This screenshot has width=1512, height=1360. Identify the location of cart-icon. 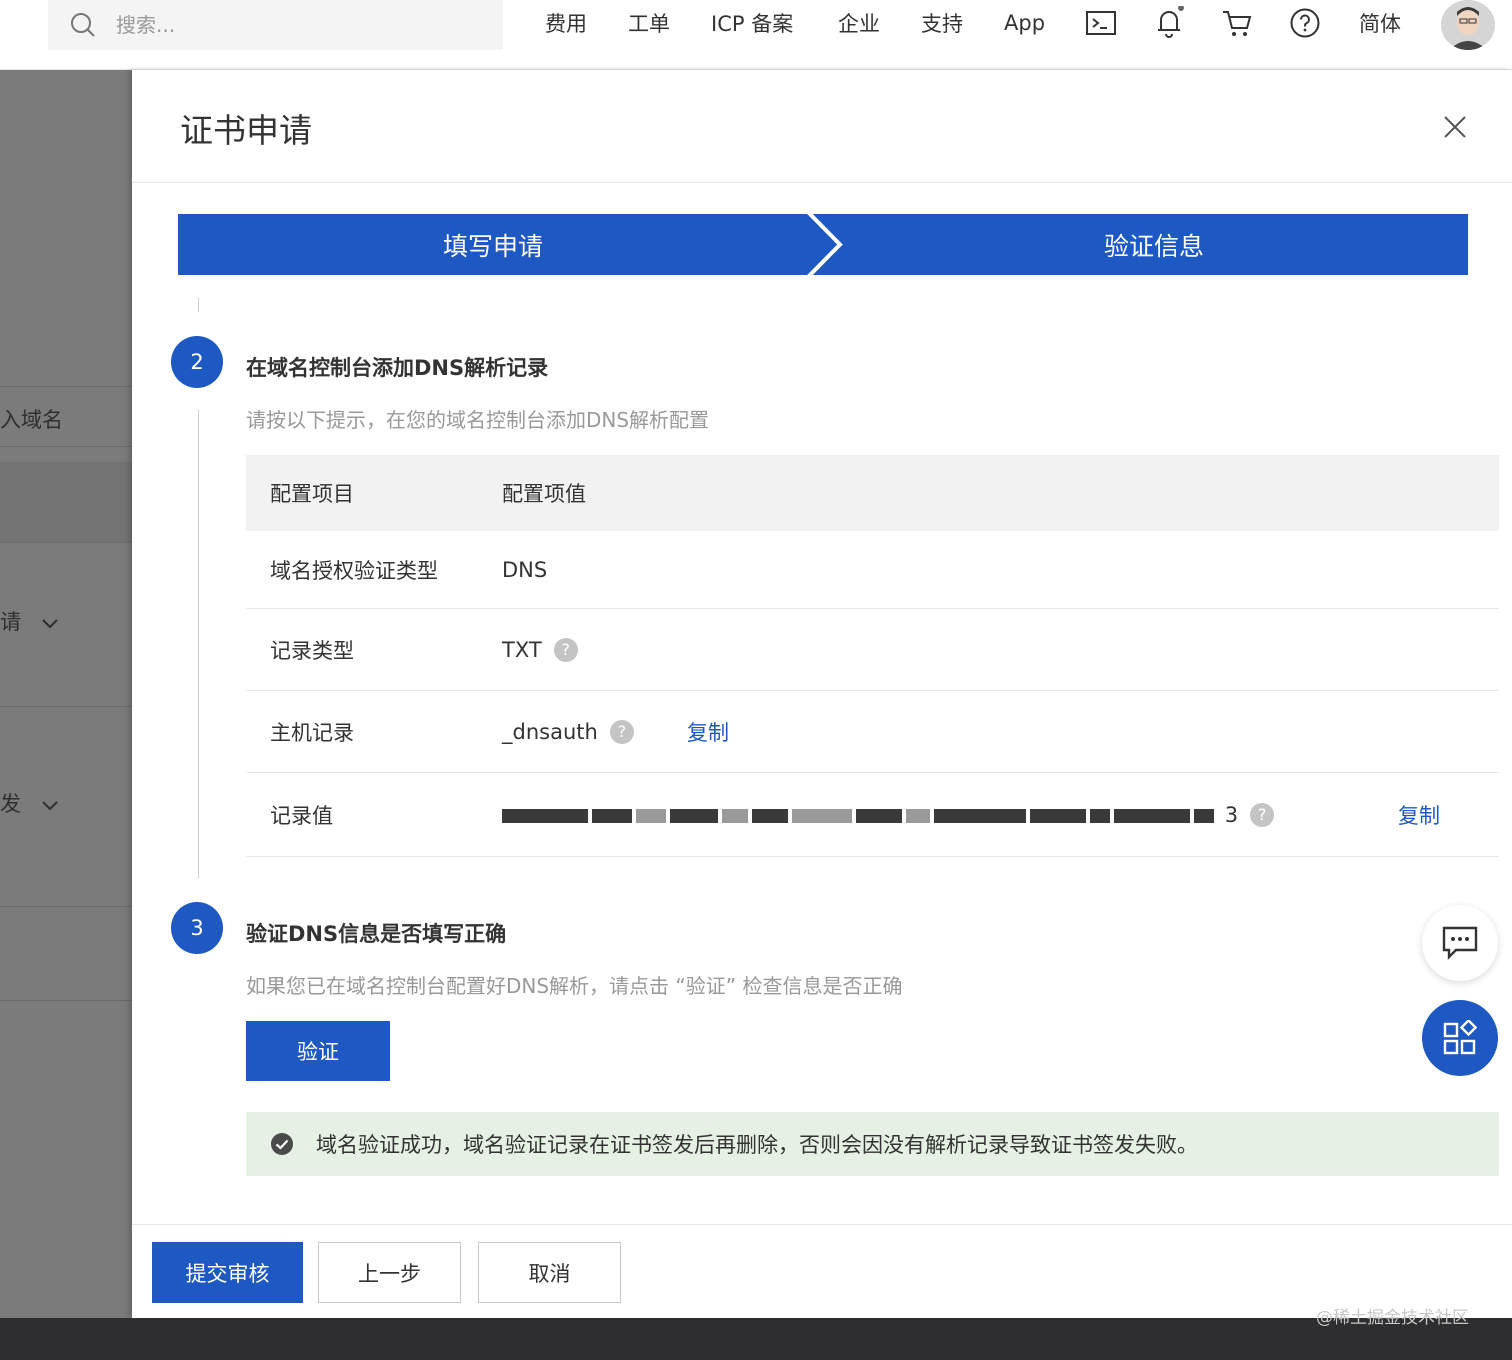
(1237, 23).